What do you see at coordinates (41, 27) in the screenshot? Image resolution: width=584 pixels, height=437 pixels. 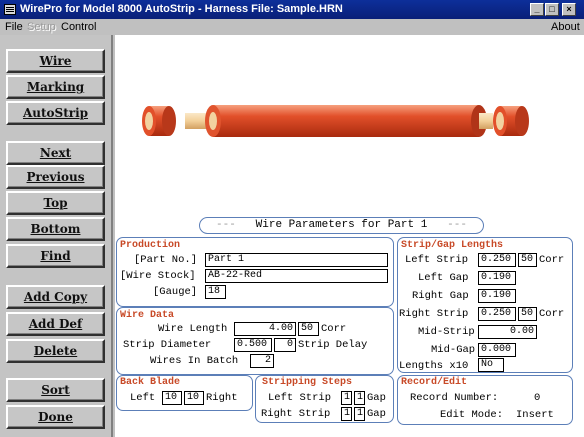 I see `menu-setup: Setup` at bounding box center [41, 27].